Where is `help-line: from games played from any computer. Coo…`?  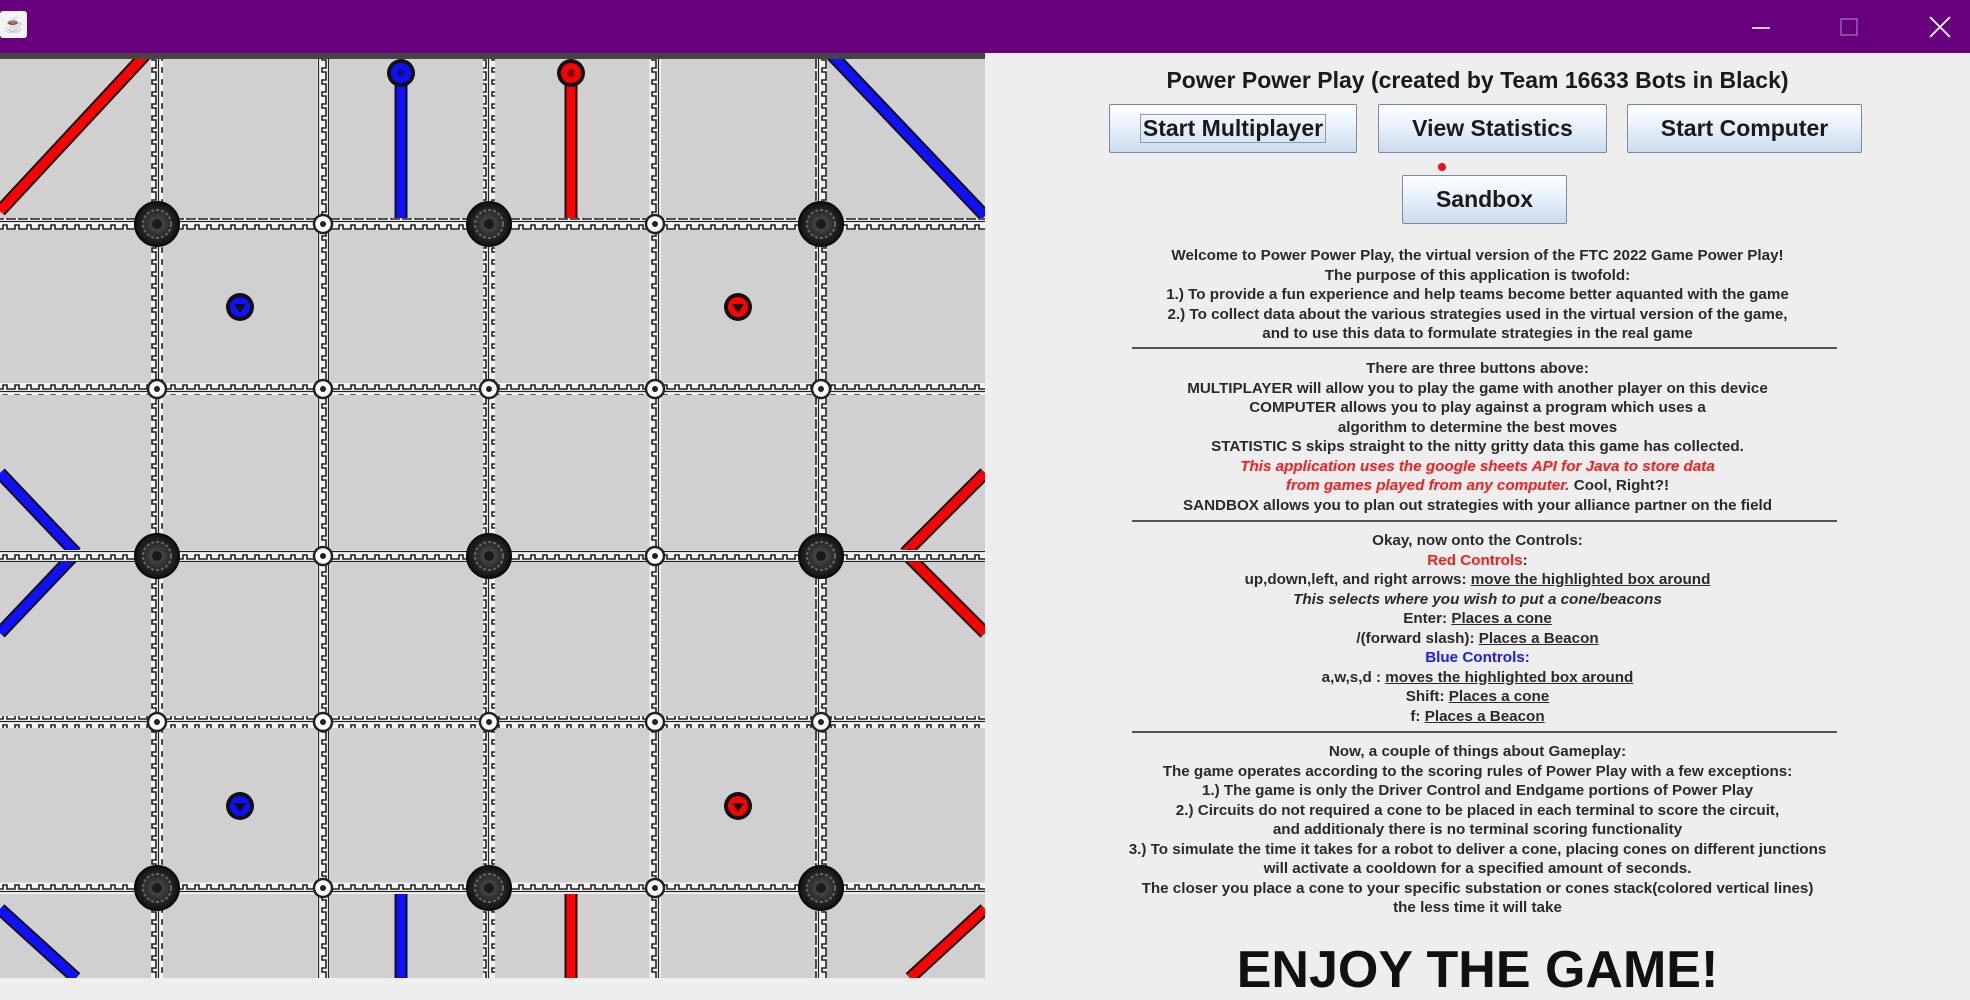
help-line: from games played from any computer. Coo… is located at coordinates (1477, 486).